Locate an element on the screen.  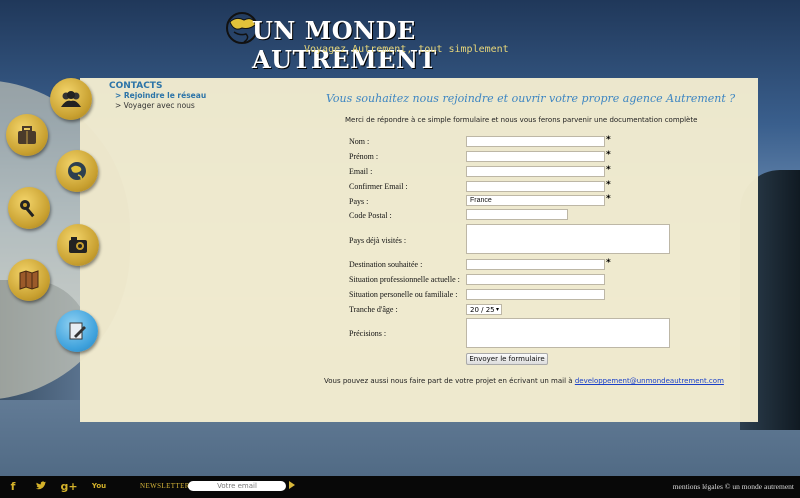
situation-pro-label: Situation professionnelle actuelle : is located at coordinates (404, 279).